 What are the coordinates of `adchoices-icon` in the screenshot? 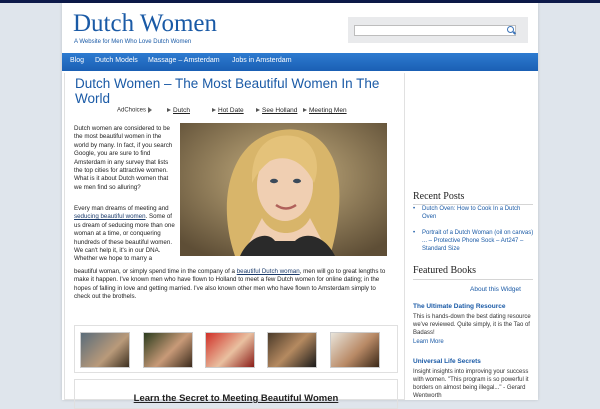 It's located at (150, 110).